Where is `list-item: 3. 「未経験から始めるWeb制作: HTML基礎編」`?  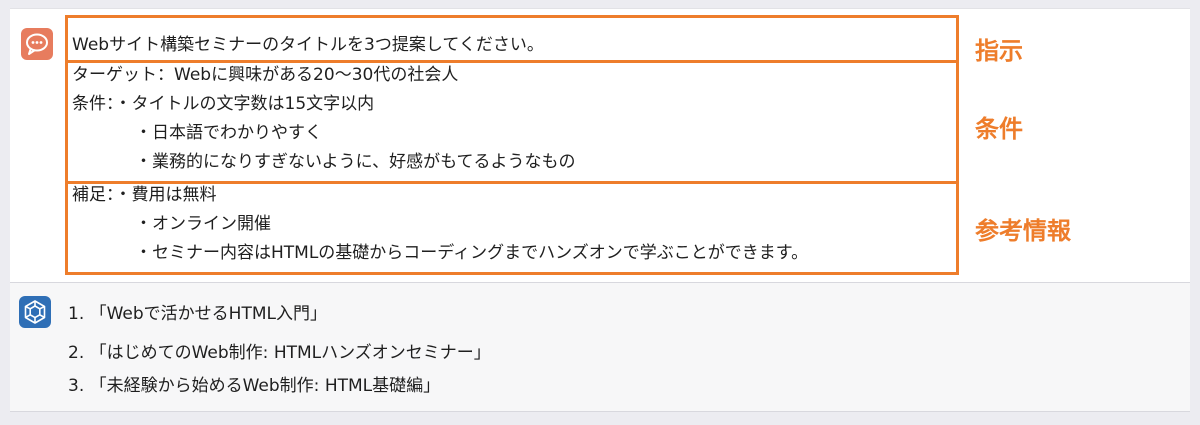 list-item: 3. 「未経験から始めるWeb制作: HTML基礎編」 is located at coordinates (254, 386).